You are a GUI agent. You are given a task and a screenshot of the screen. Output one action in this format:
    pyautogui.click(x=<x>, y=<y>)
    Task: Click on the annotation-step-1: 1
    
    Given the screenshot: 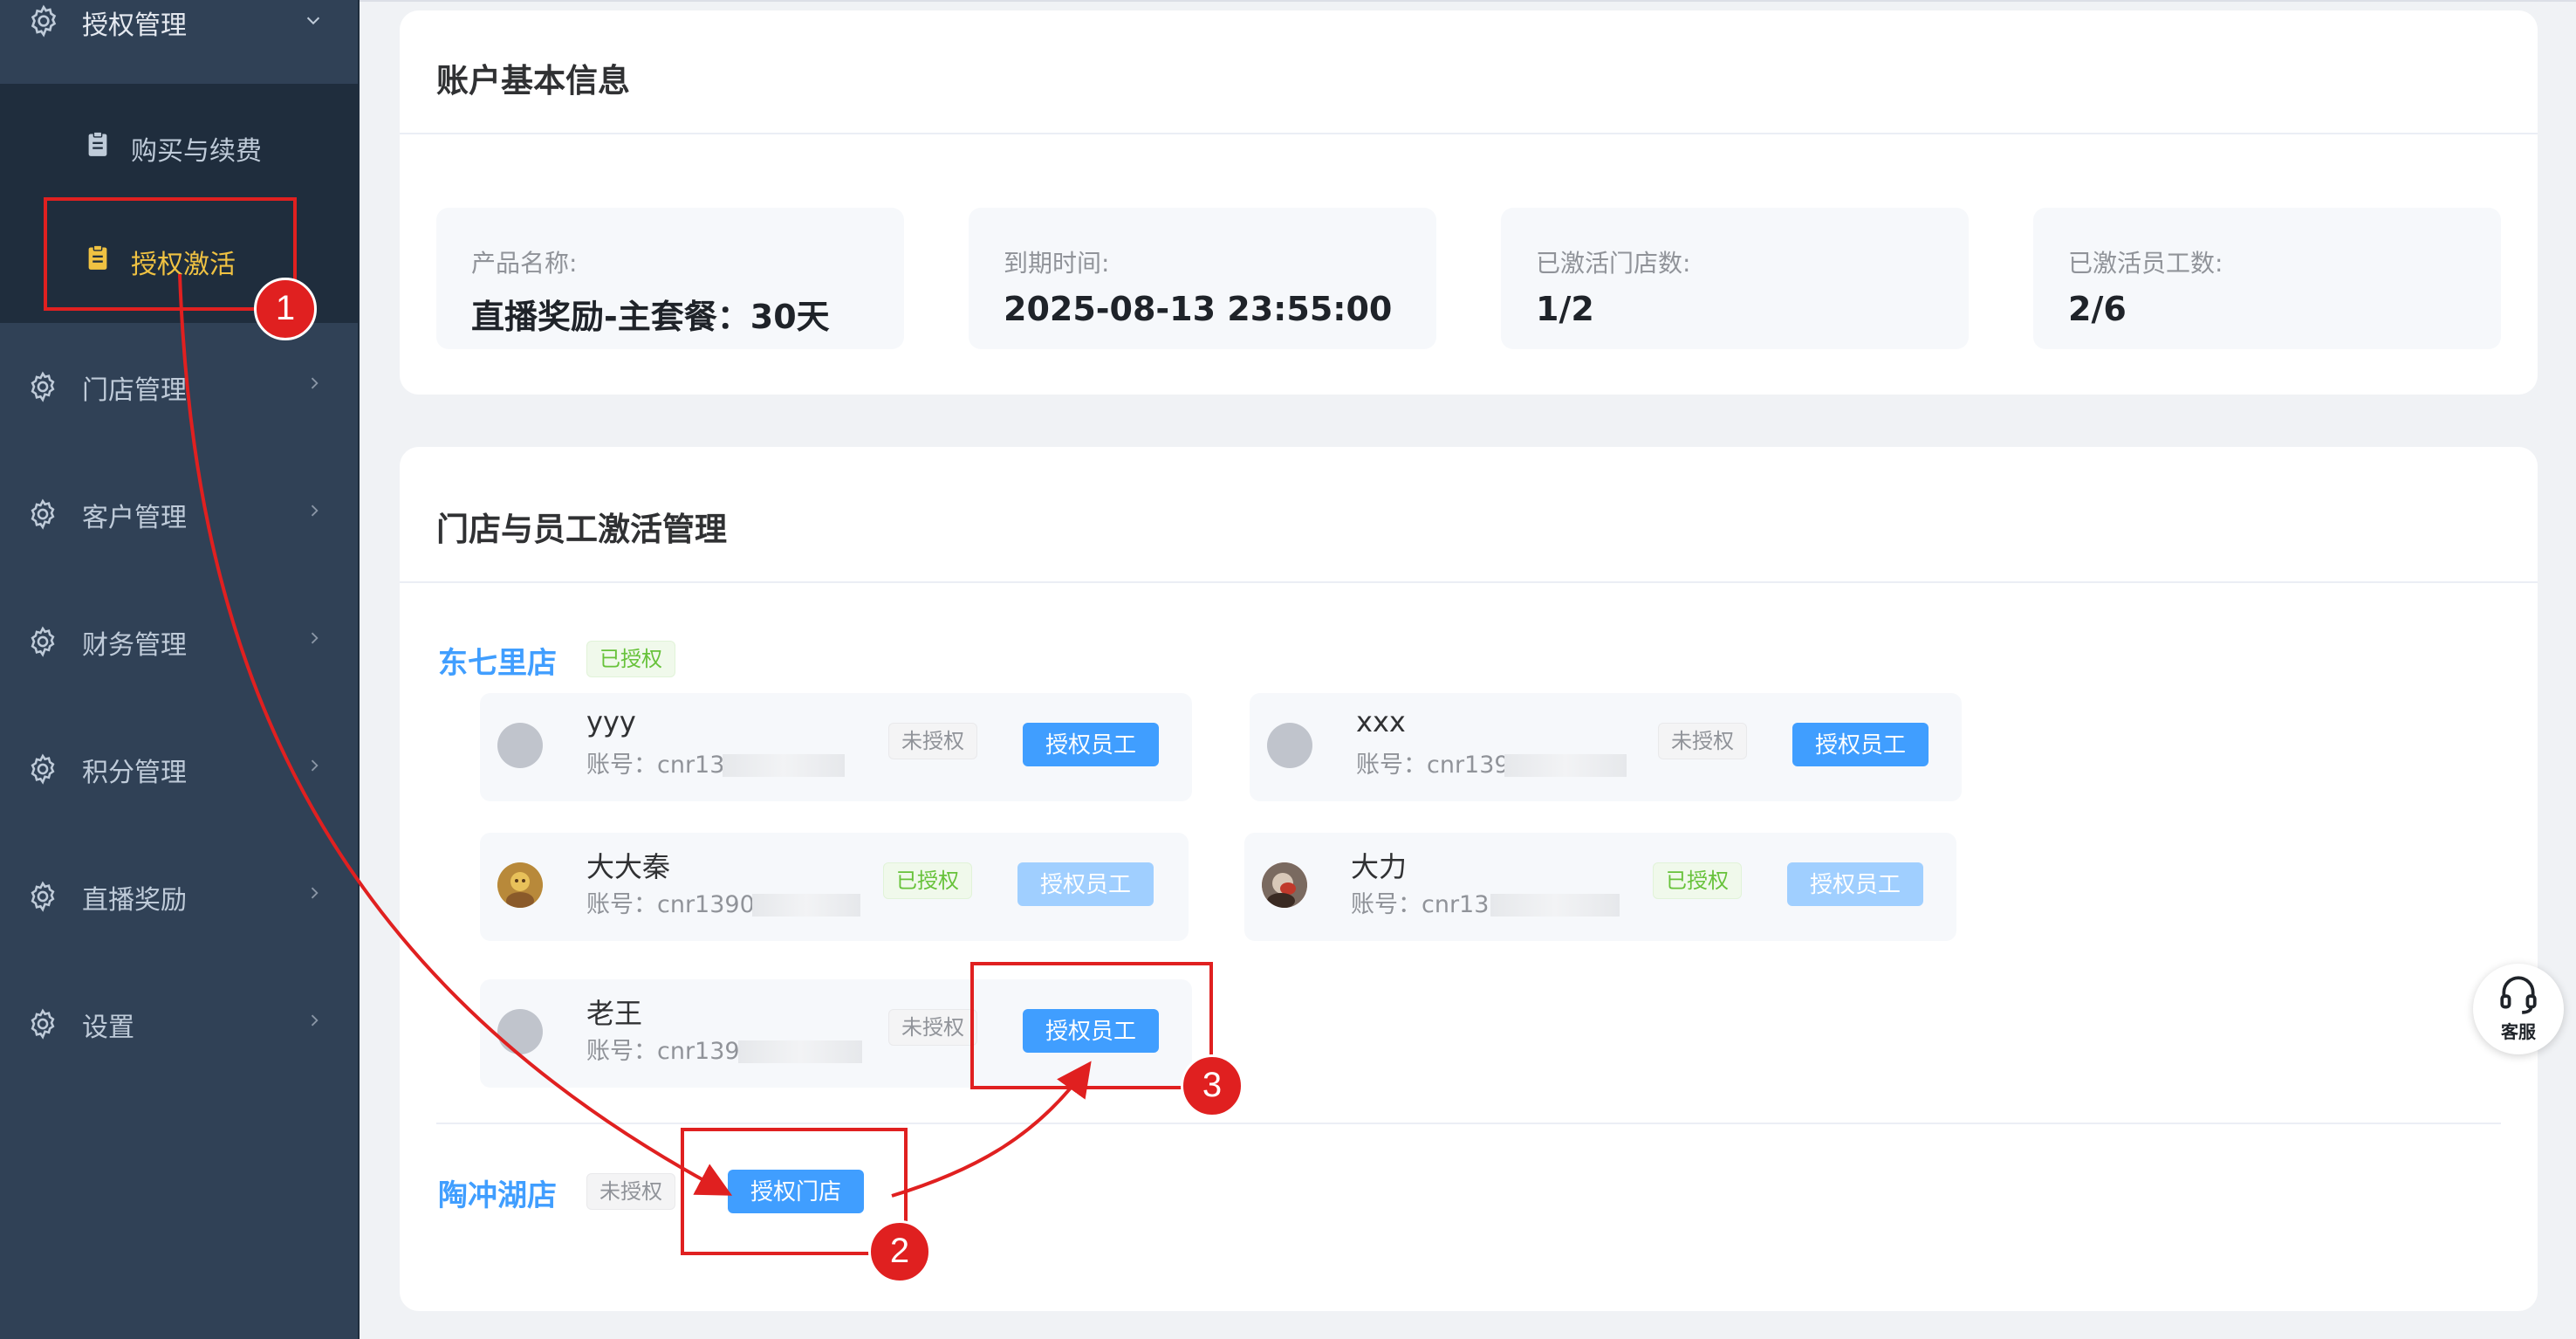 What is the action you would take?
    pyautogui.click(x=286, y=309)
    